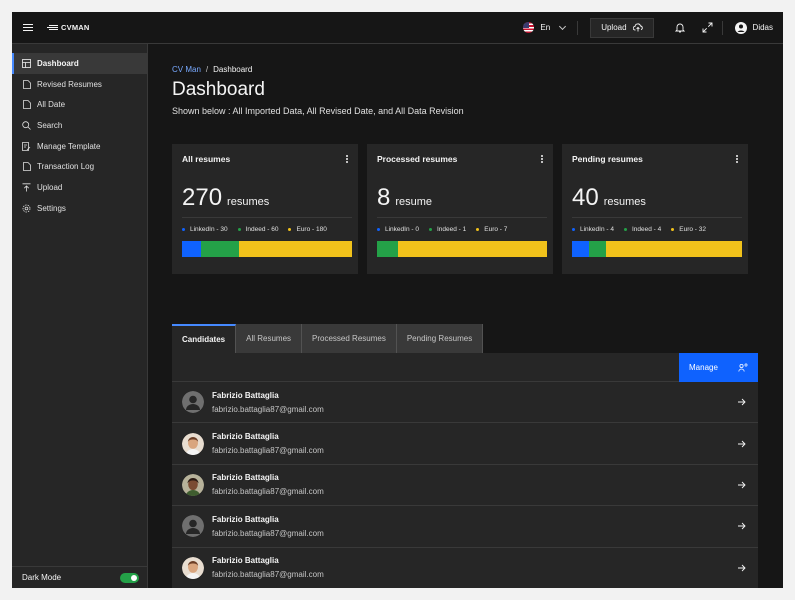 The width and height of the screenshot is (795, 600). What do you see at coordinates (417, 159) in the screenshot?
I see `card-title: Processed resumes` at bounding box center [417, 159].